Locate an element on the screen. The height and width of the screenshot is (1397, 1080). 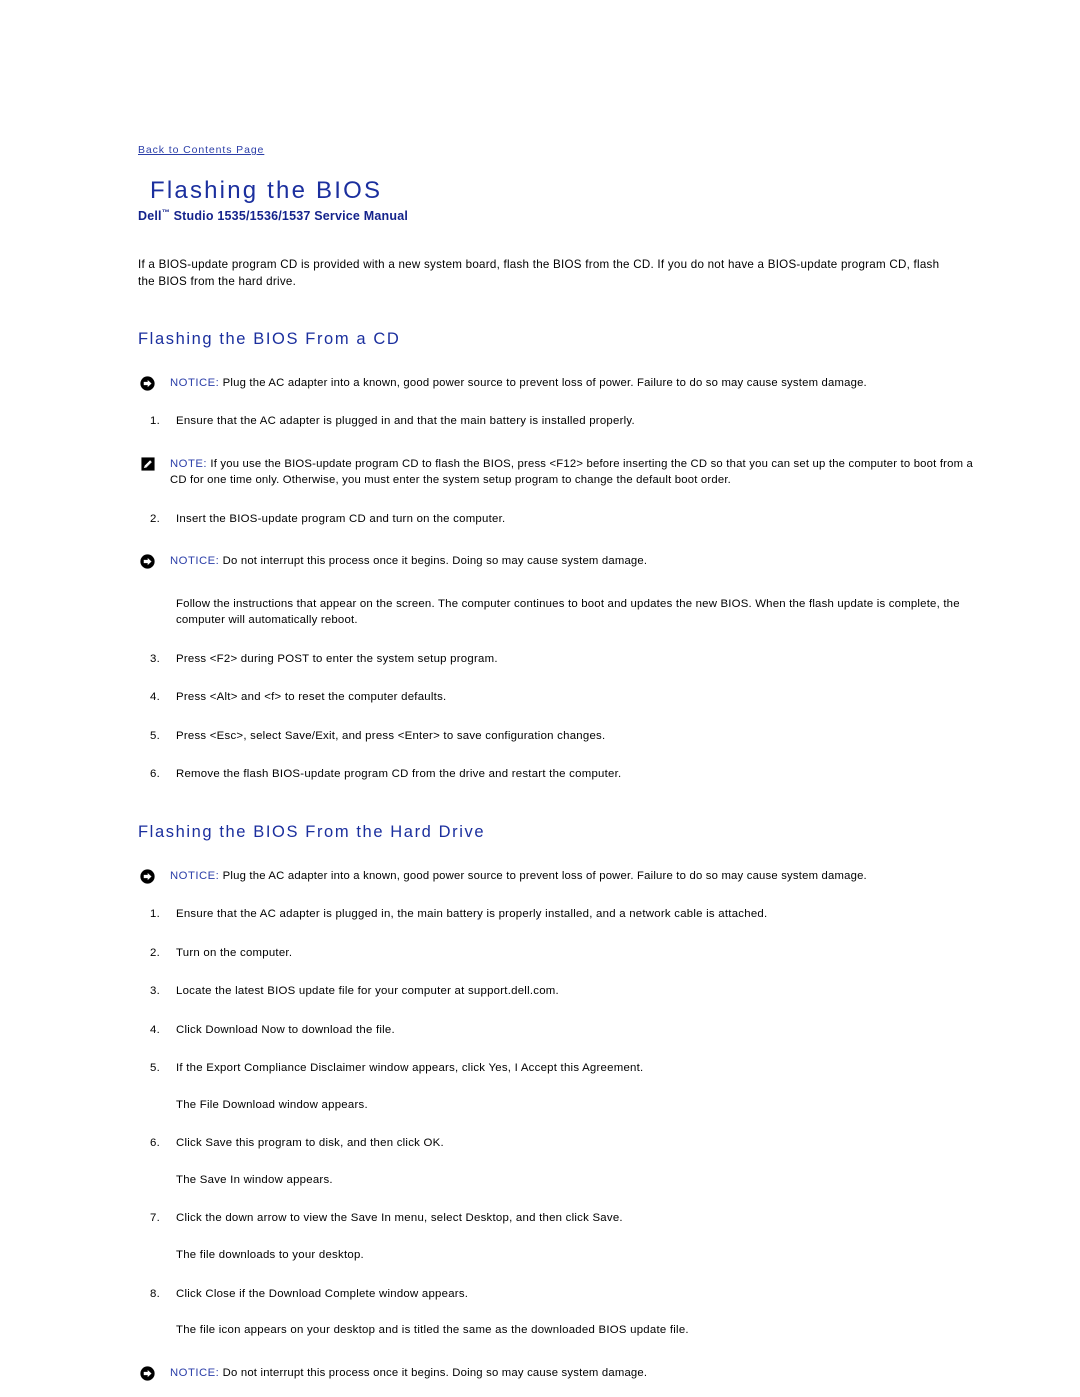
step-text: Turn on the computer. is located at coordinates (234, 952).